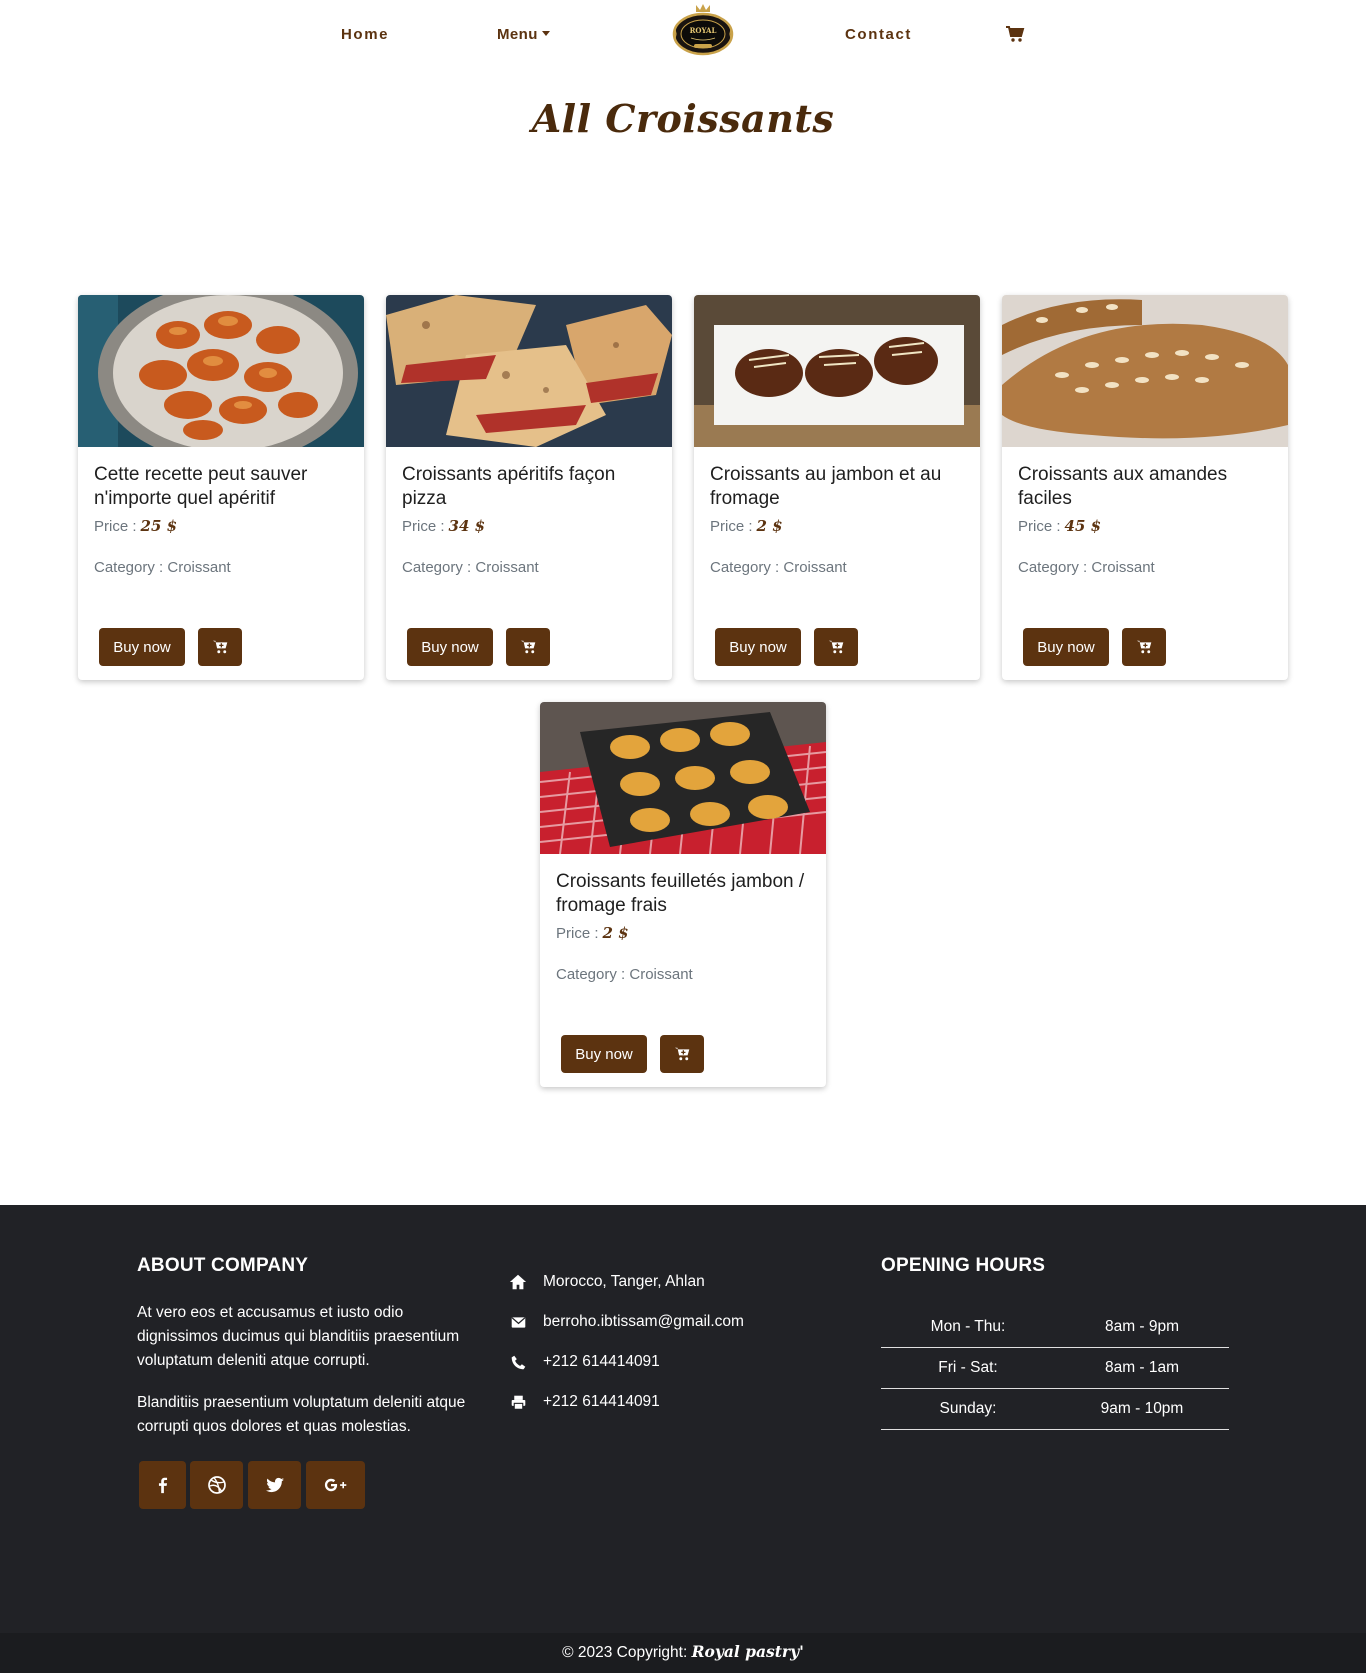  I want to click on envelope-icon, so click(518, 1322).